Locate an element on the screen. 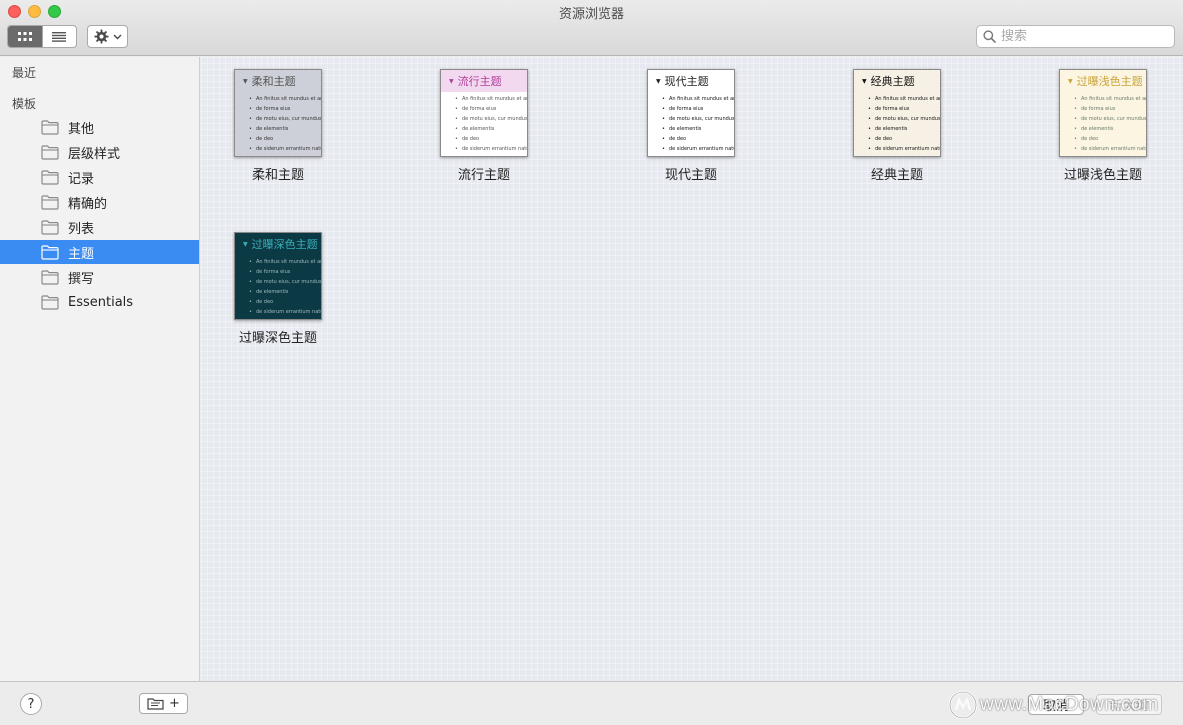 The image size is (1183, 725). list-icon is located at coordinates (59, 36).